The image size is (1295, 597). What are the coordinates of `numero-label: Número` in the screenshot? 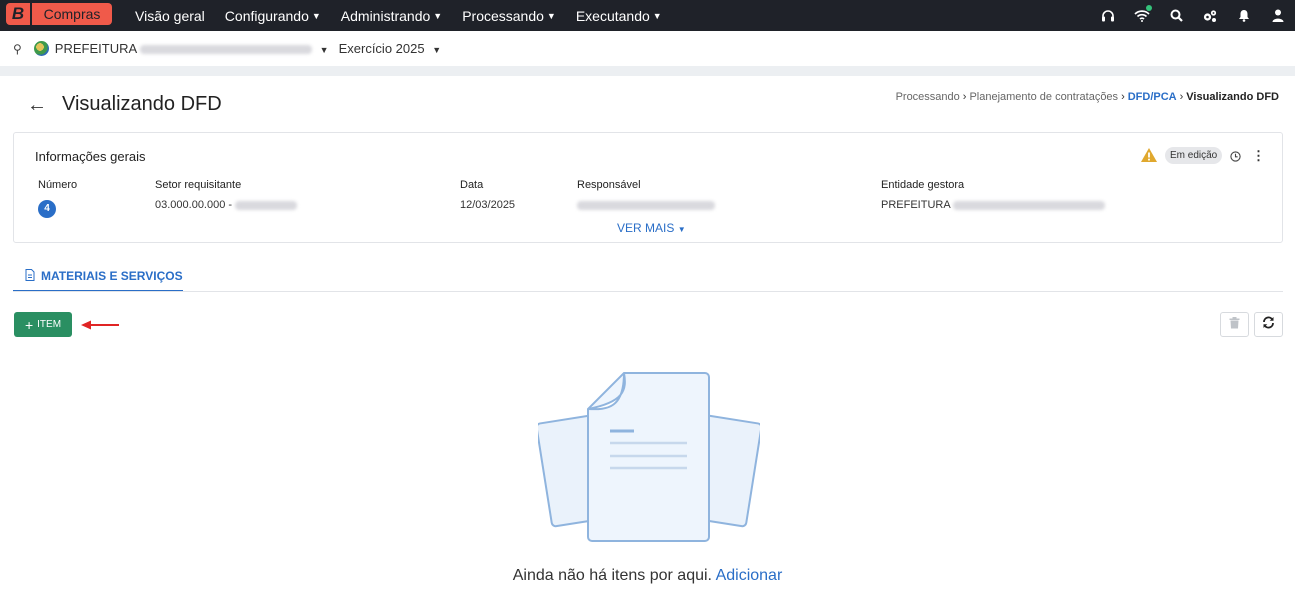 It's located at (58, 185).